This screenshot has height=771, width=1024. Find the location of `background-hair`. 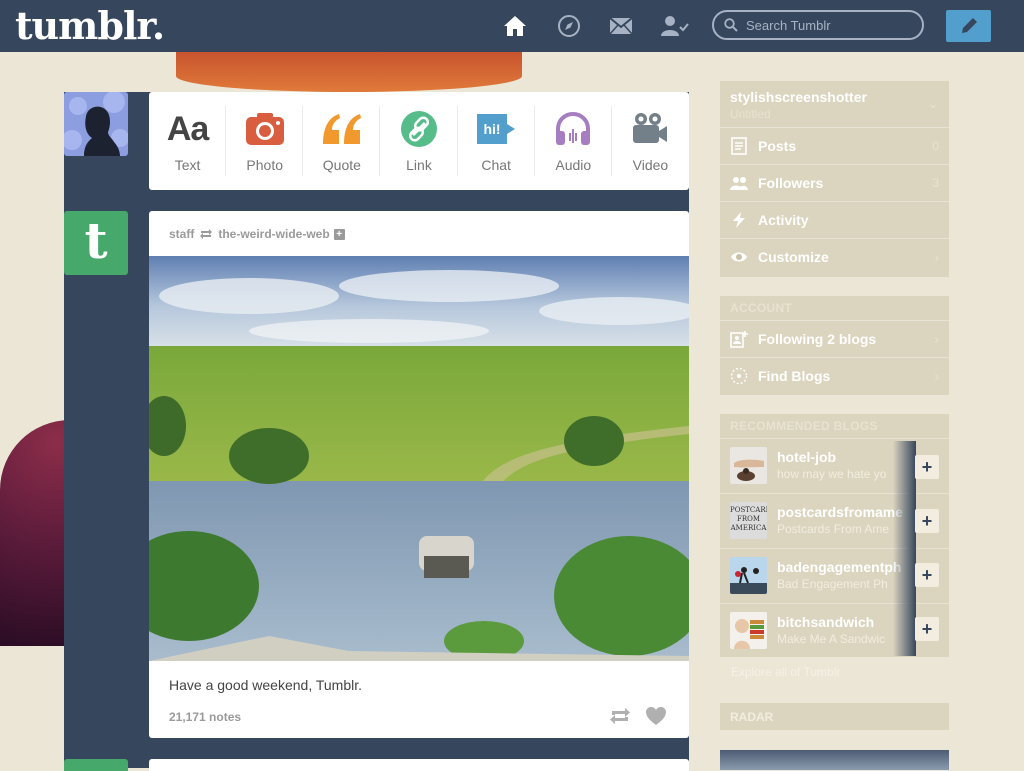

background-hair is located at coordinates (349, 72).